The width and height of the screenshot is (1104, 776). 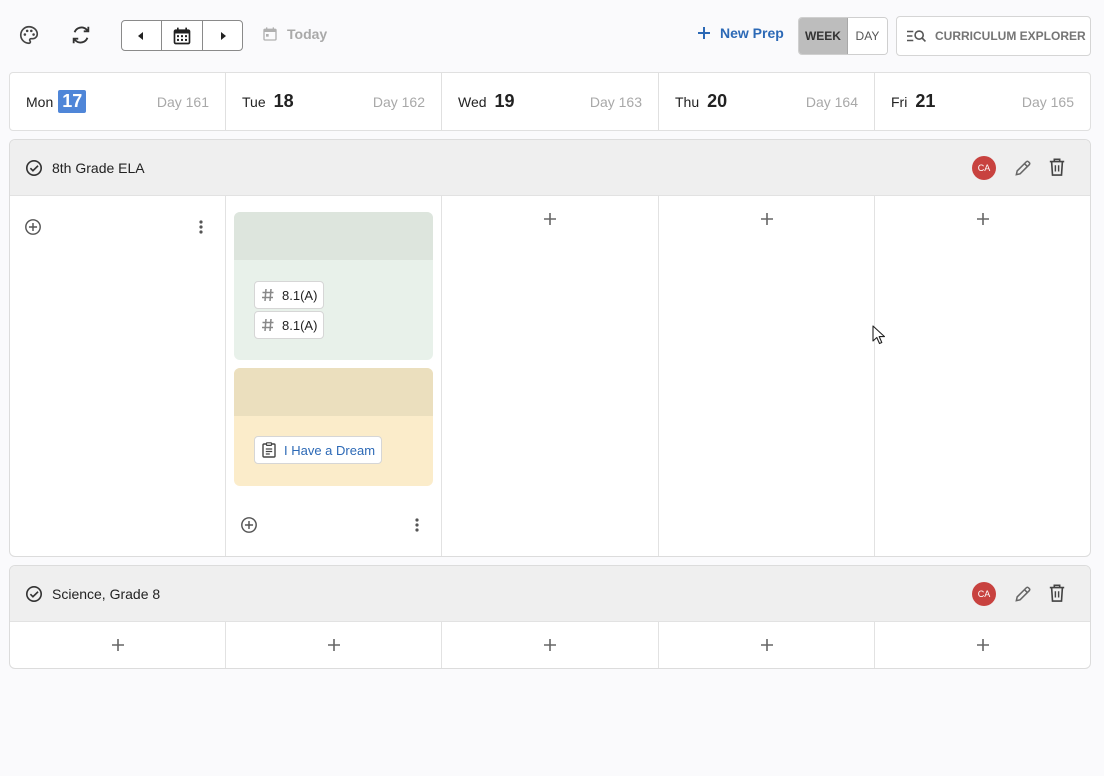 I want to click on prep-title: 8th Grade ELA, so click(x=98, y=167).